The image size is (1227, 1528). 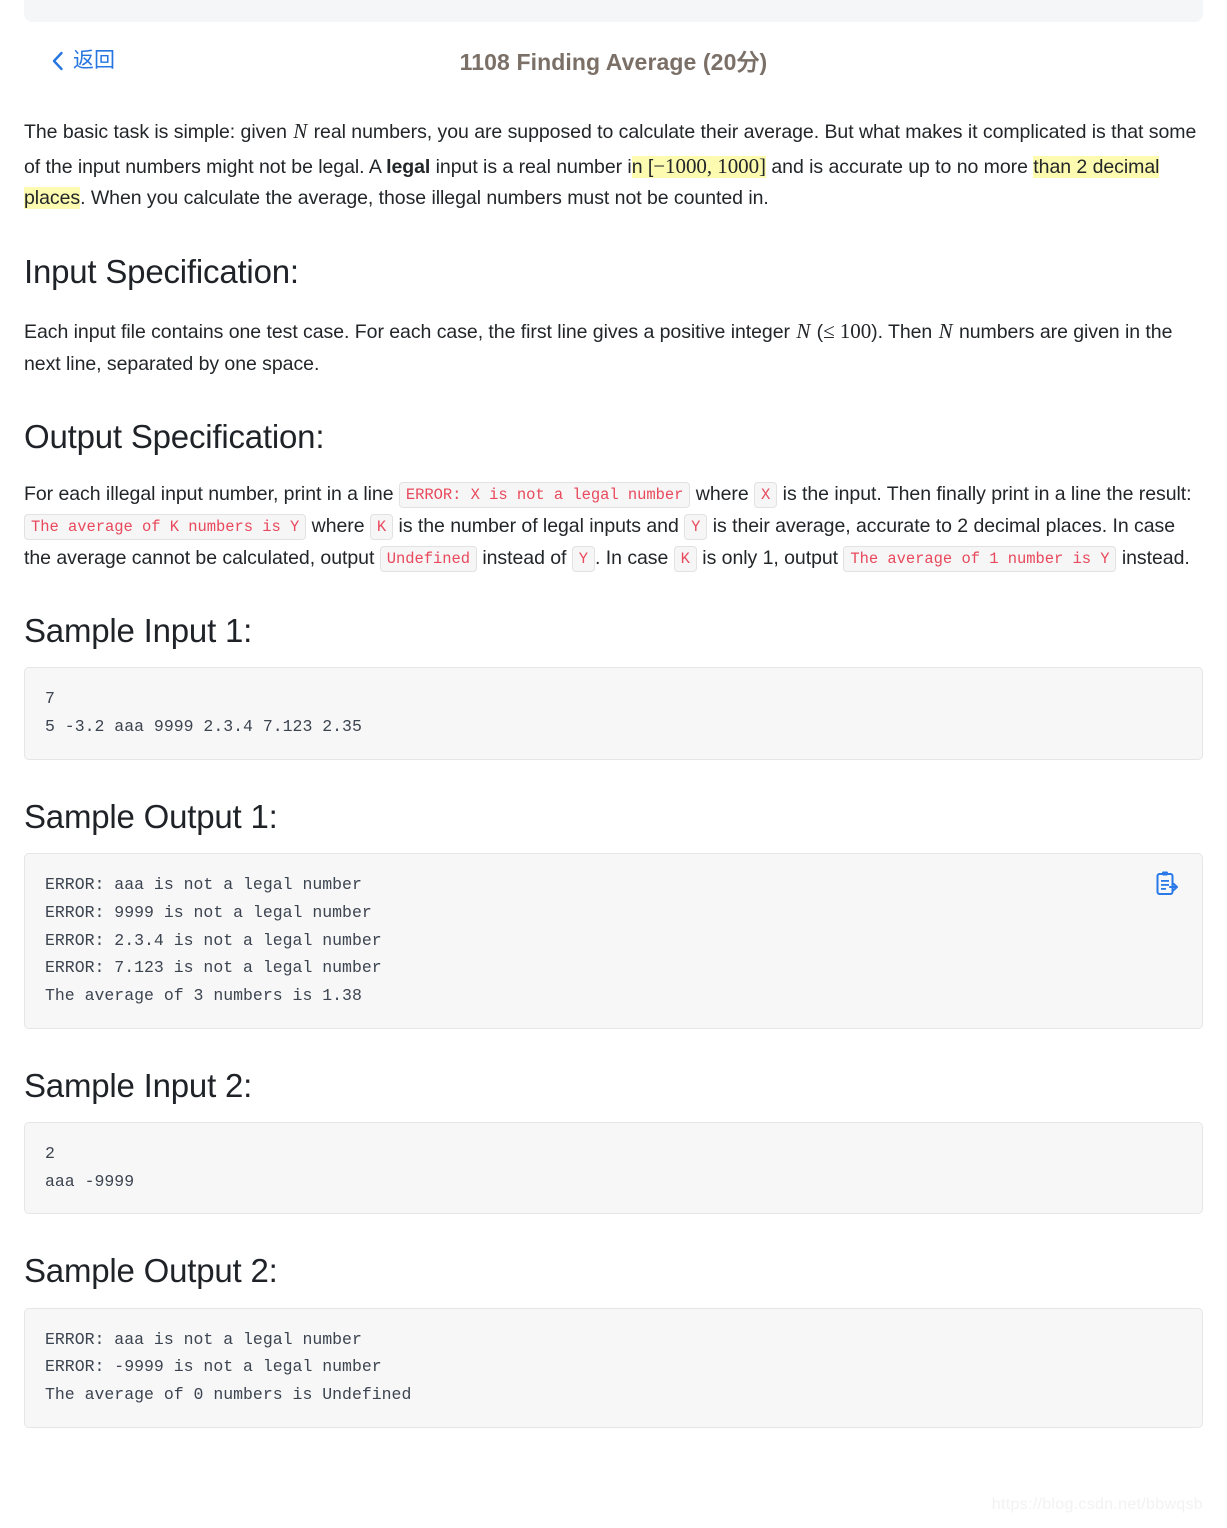 I want to click on code-x: X, so click(x=766, y=495).